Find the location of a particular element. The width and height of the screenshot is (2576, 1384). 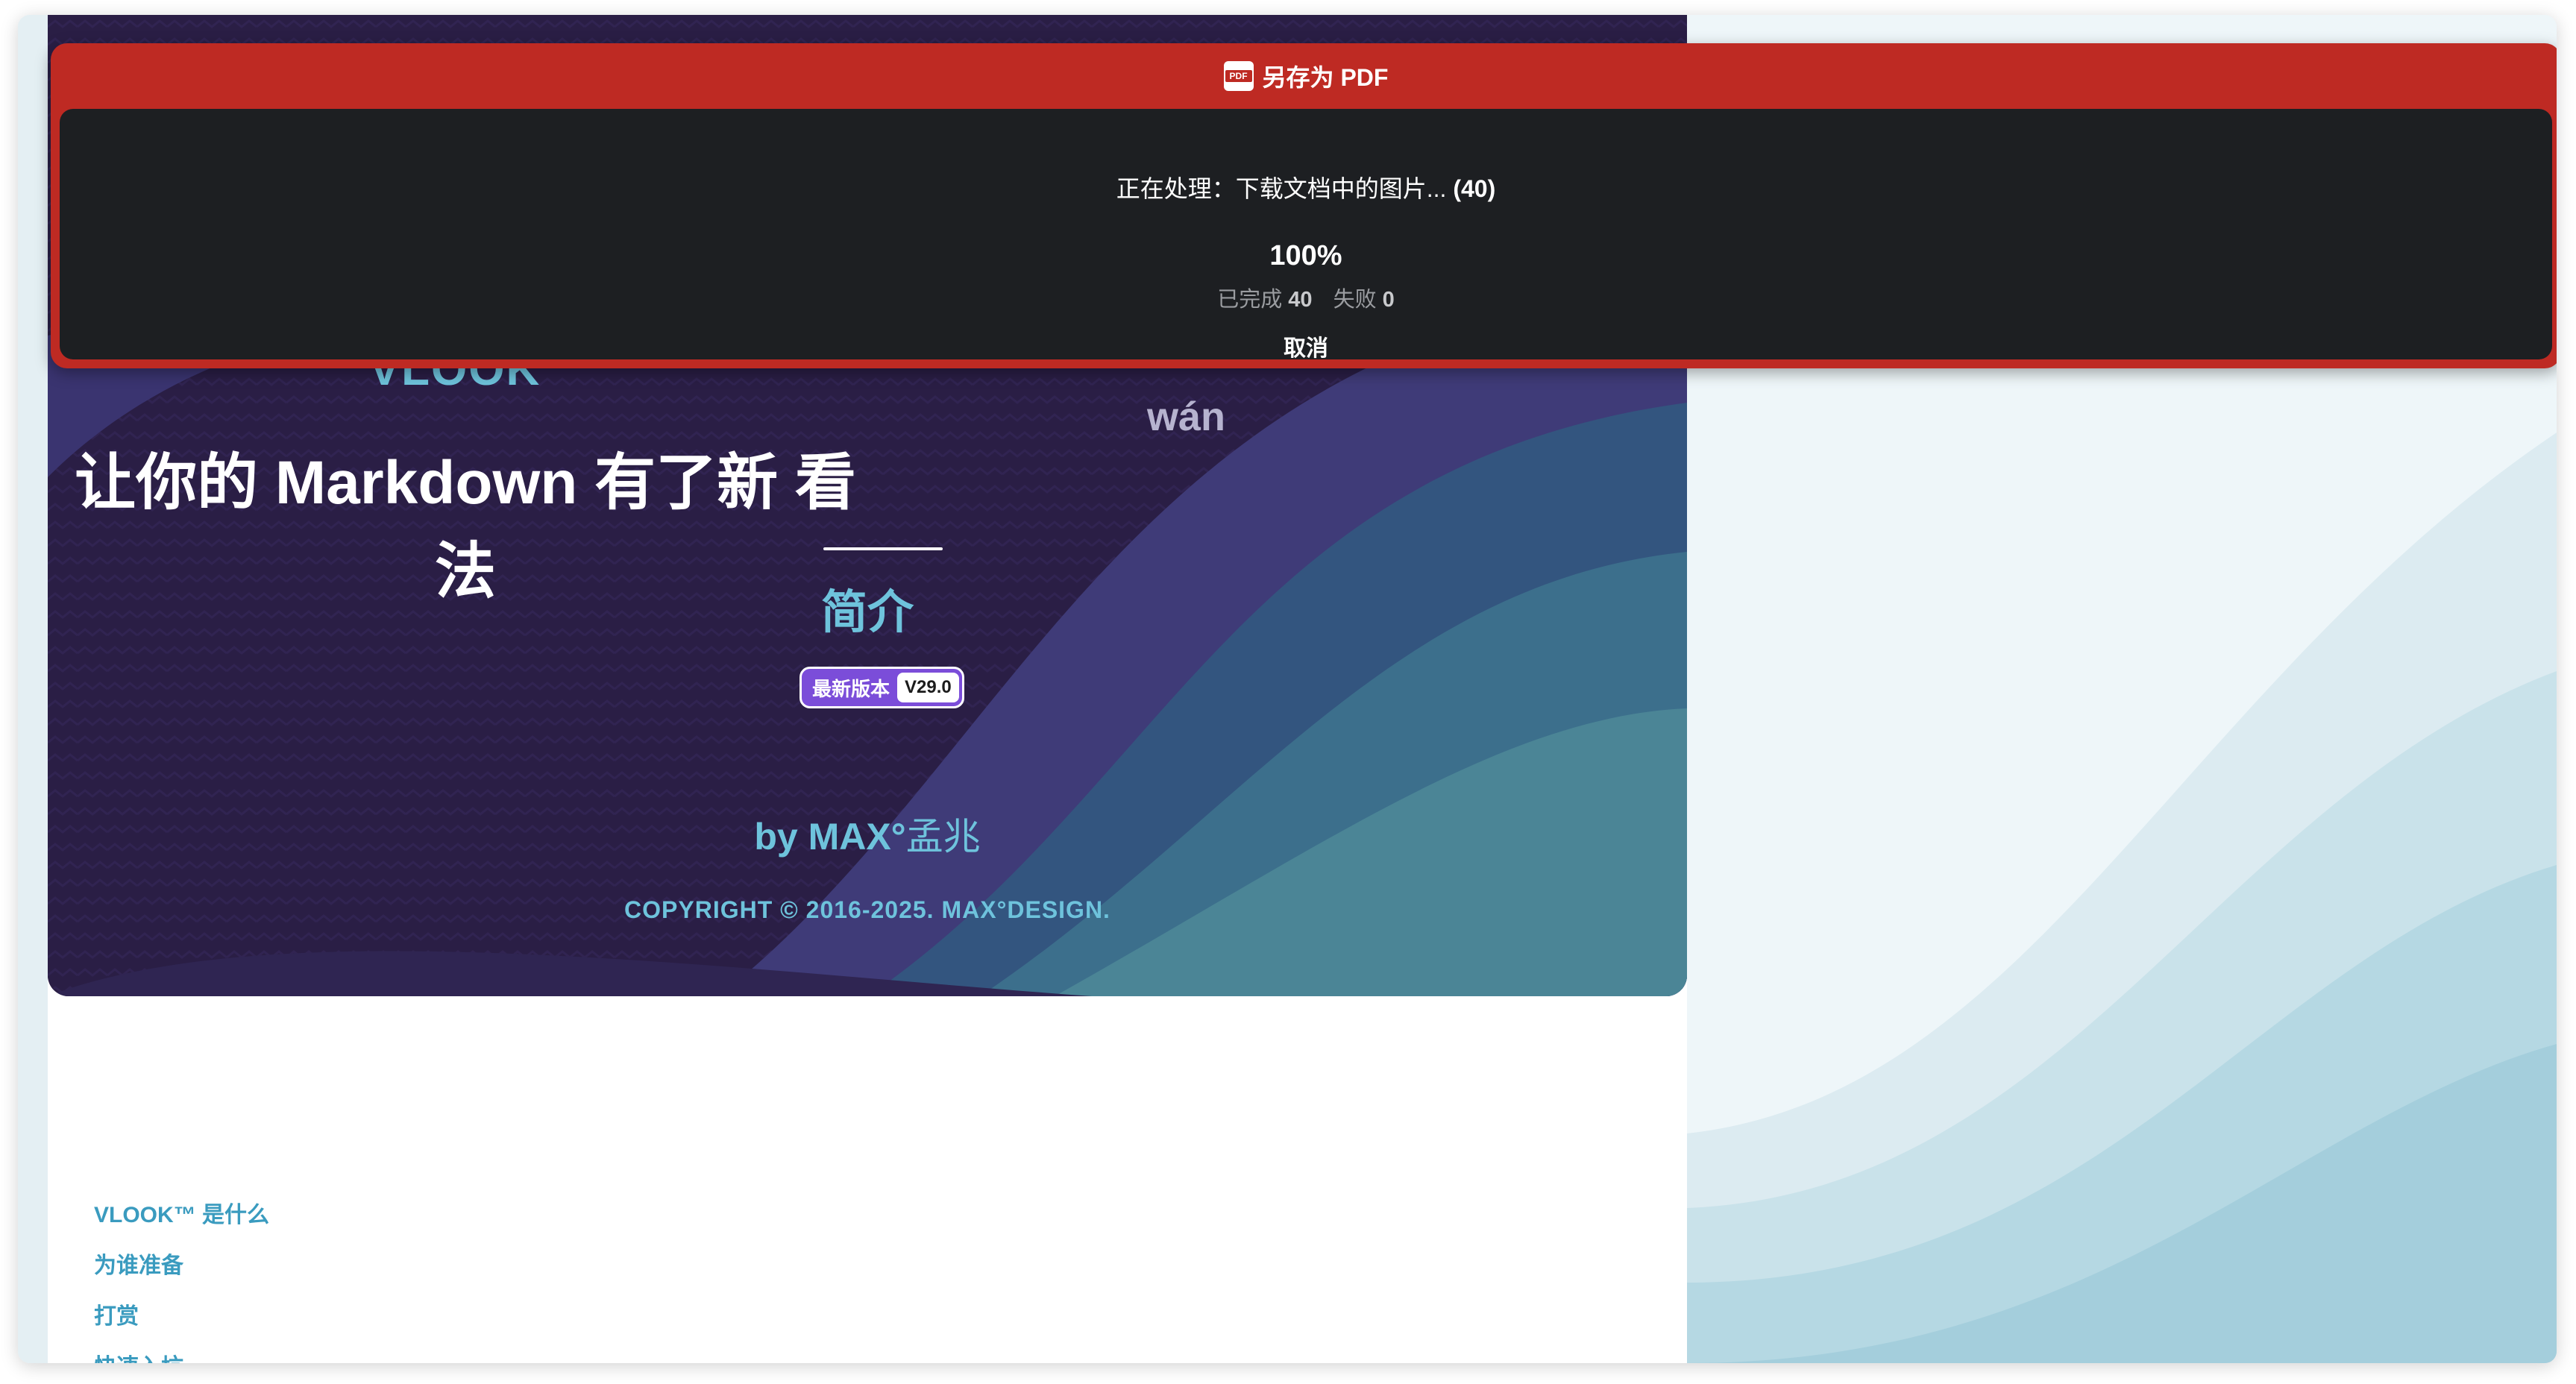

version-badge-label: 最新版本 is located at coordinates (851, 688).